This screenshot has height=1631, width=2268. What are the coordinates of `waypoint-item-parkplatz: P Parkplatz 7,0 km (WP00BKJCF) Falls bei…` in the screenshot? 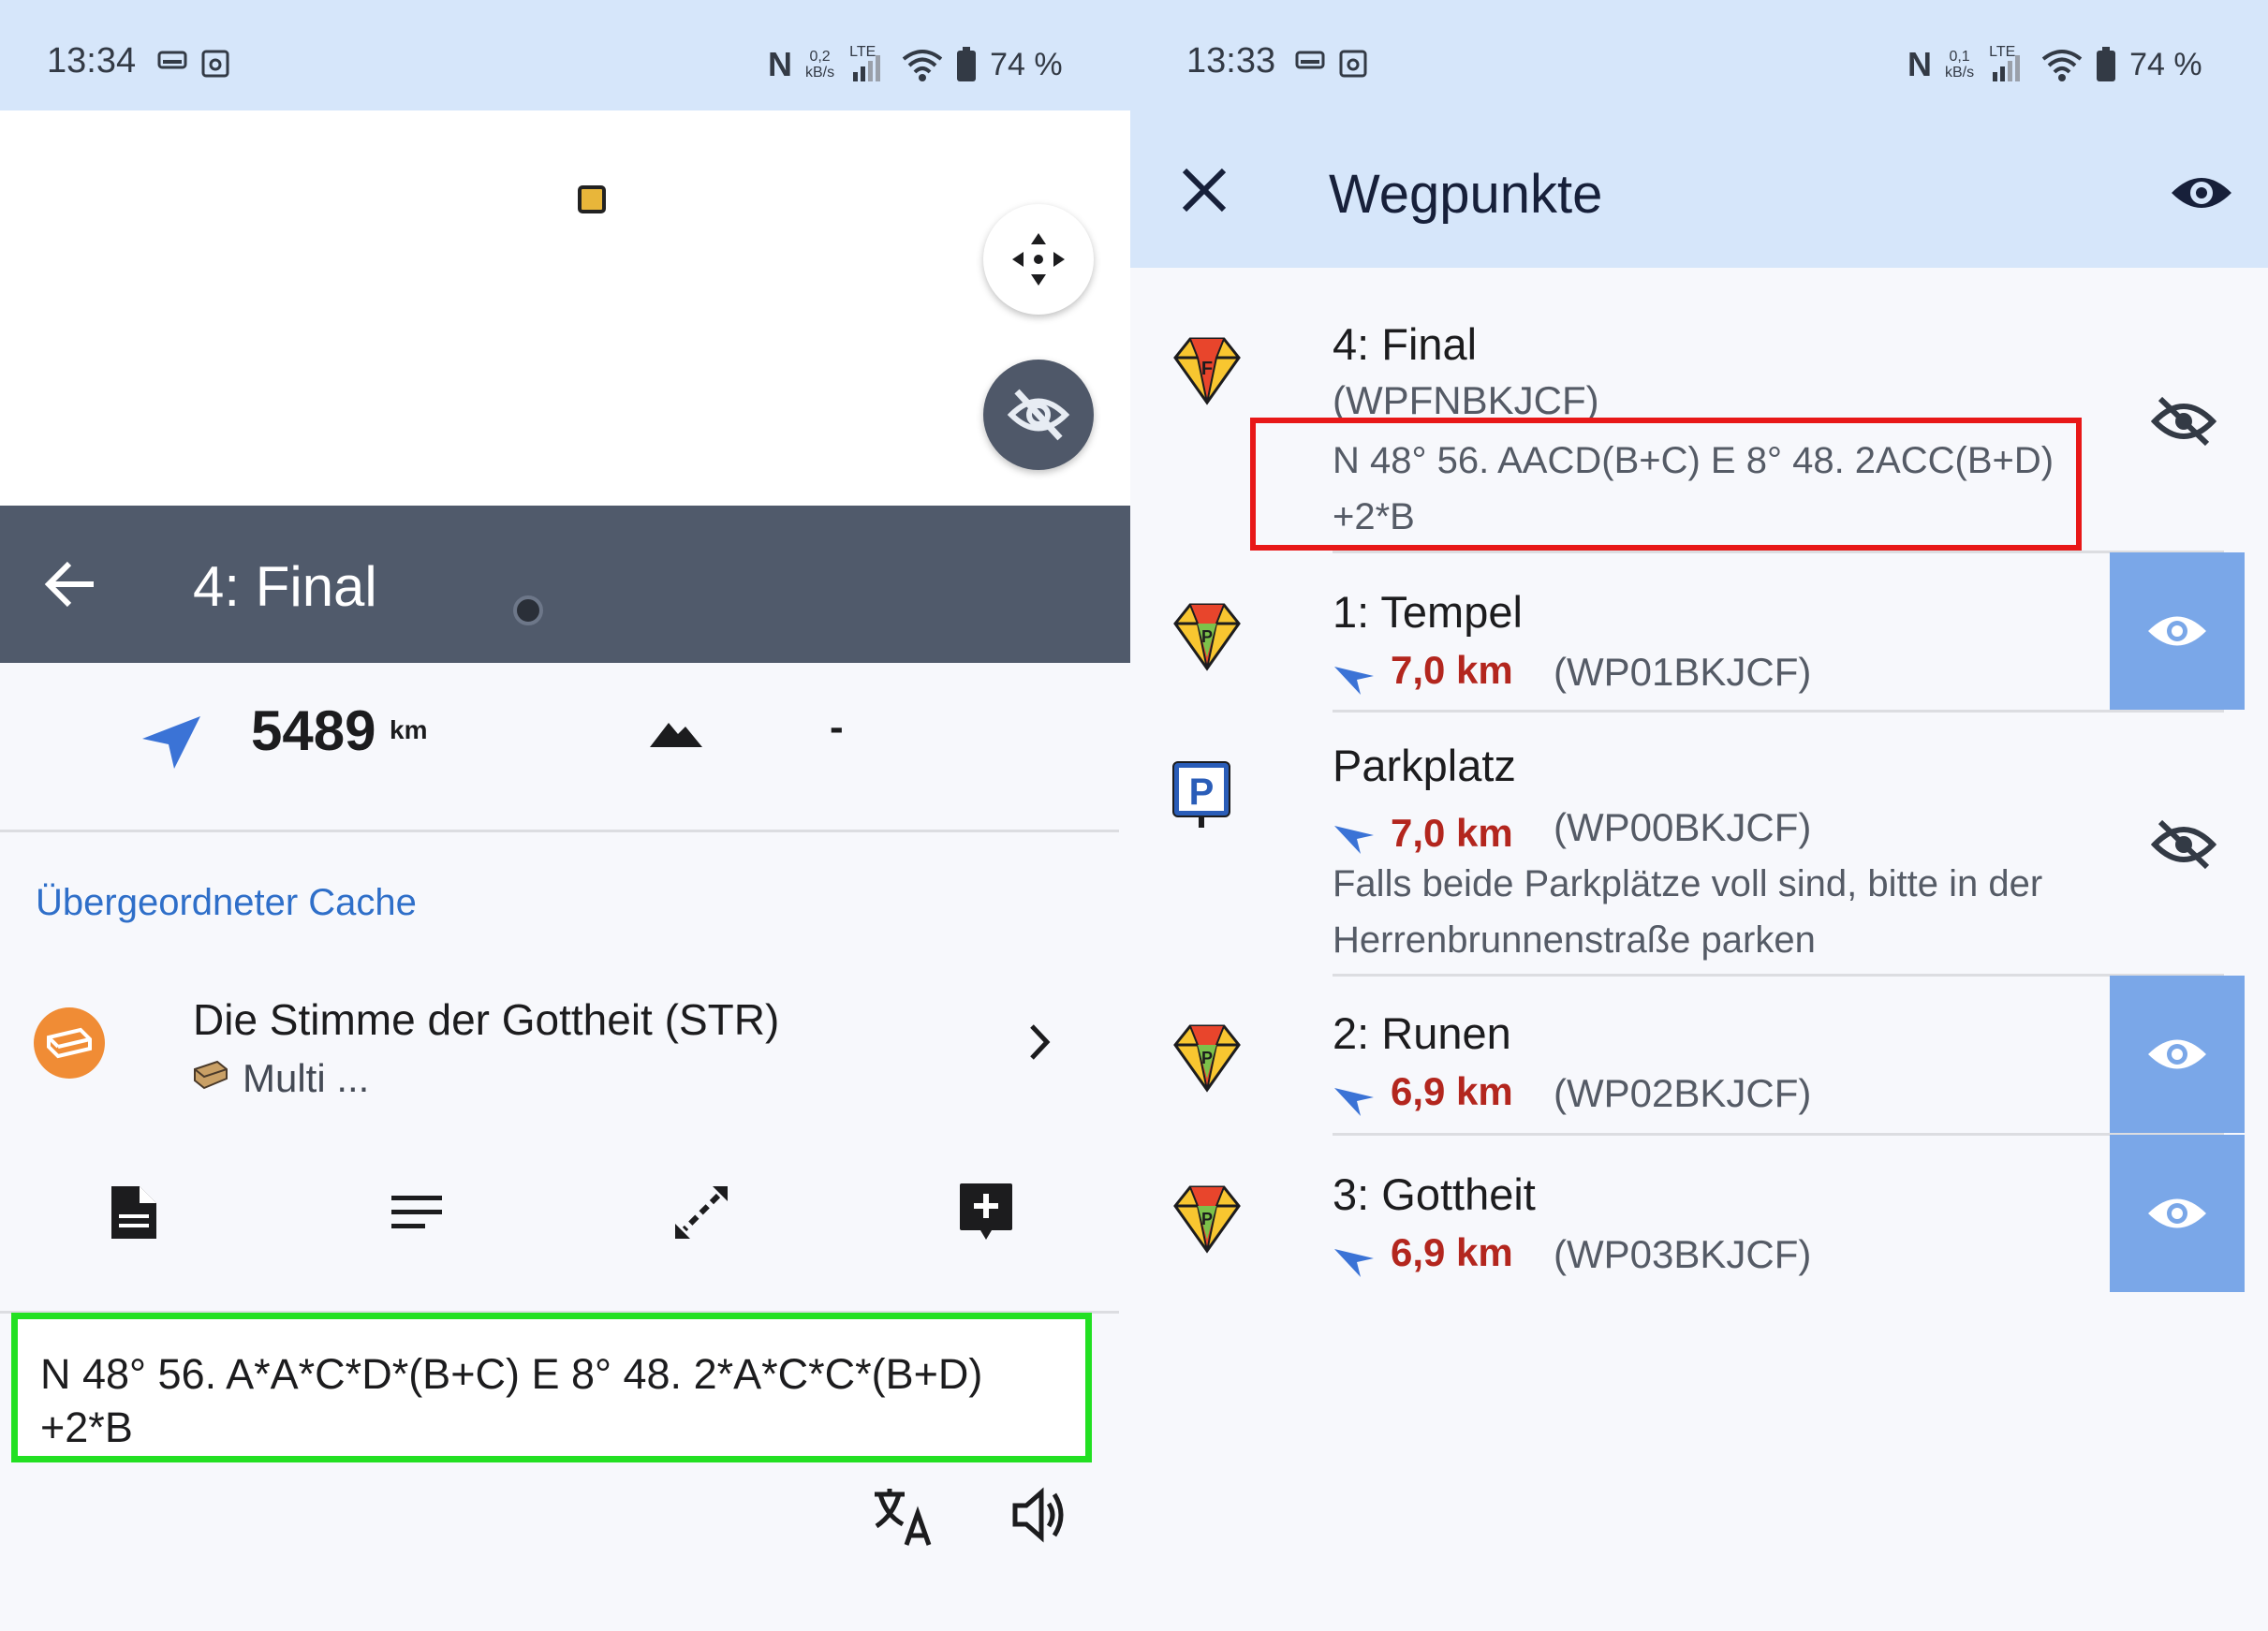 It's located at (1699, 844).